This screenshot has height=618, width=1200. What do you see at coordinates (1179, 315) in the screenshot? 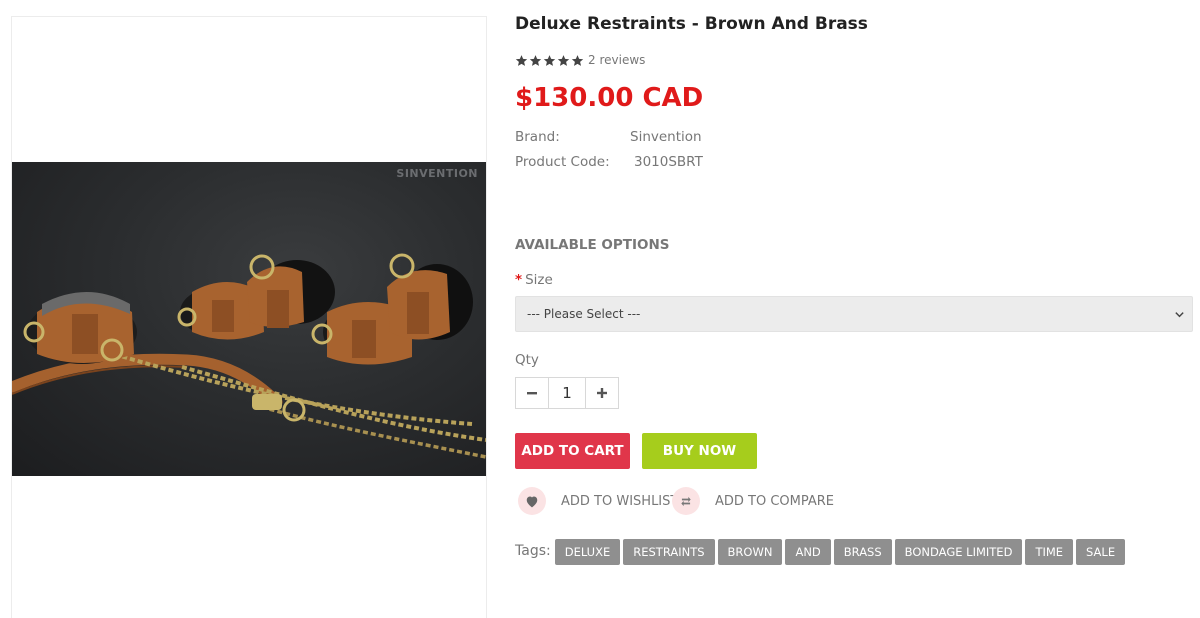
I see `chevron-down-icon` at bounding box center [1179, 315].